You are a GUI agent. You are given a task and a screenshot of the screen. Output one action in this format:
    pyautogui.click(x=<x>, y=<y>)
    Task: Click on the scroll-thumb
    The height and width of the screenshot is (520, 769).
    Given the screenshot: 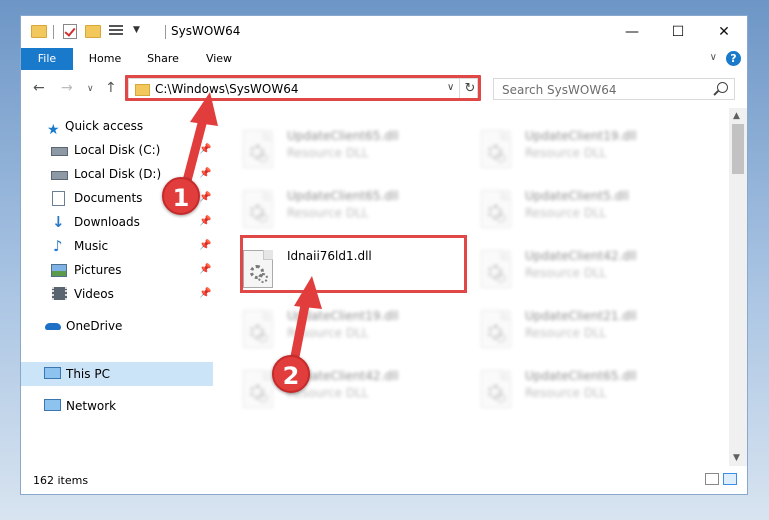 What is the action you would take?
    pyautogui.click(x=738, y=149)
    